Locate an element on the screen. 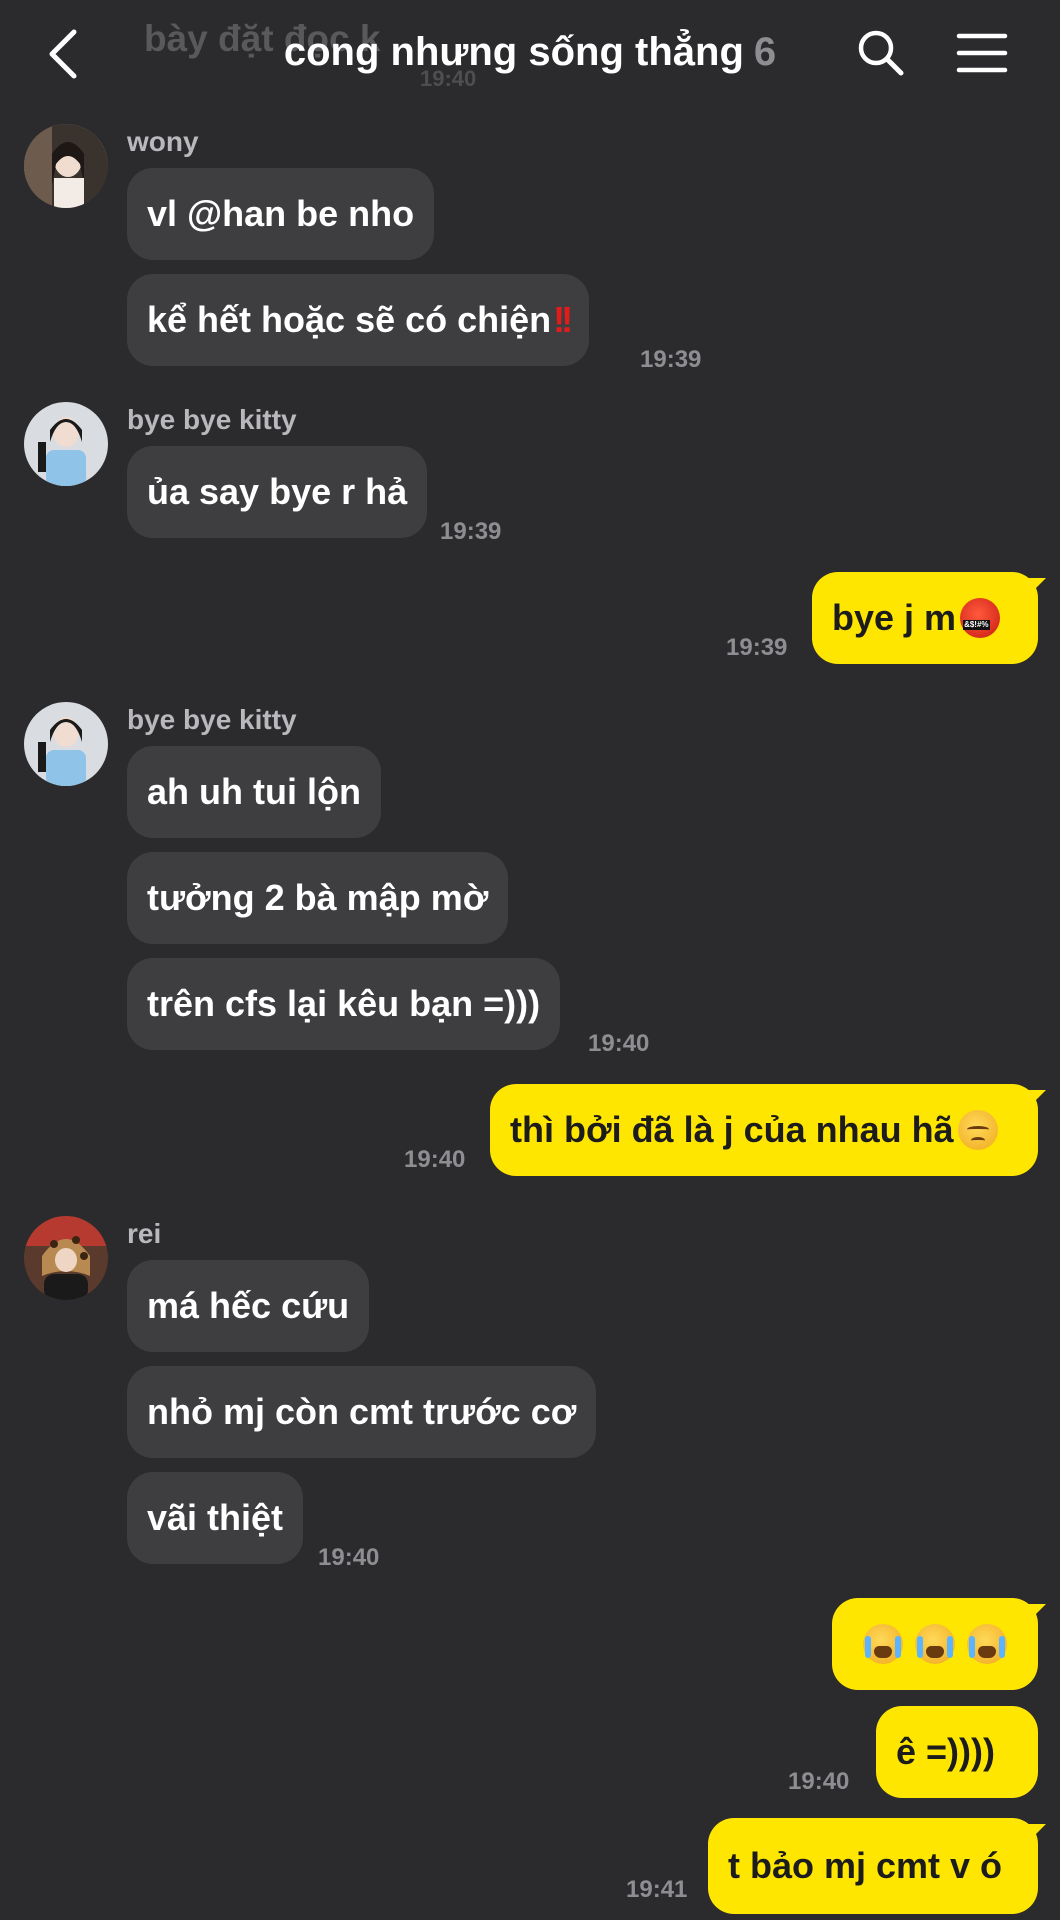 This screenshot has height=1920, width=1060. message-bubble-outgoing is located at coordinates (939, 1644).